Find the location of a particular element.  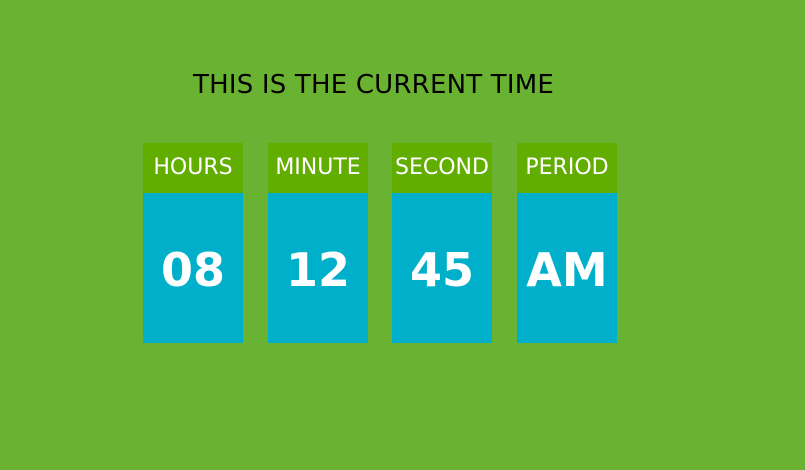

minute-label: MINUTE is located at coordinates (318, 168).